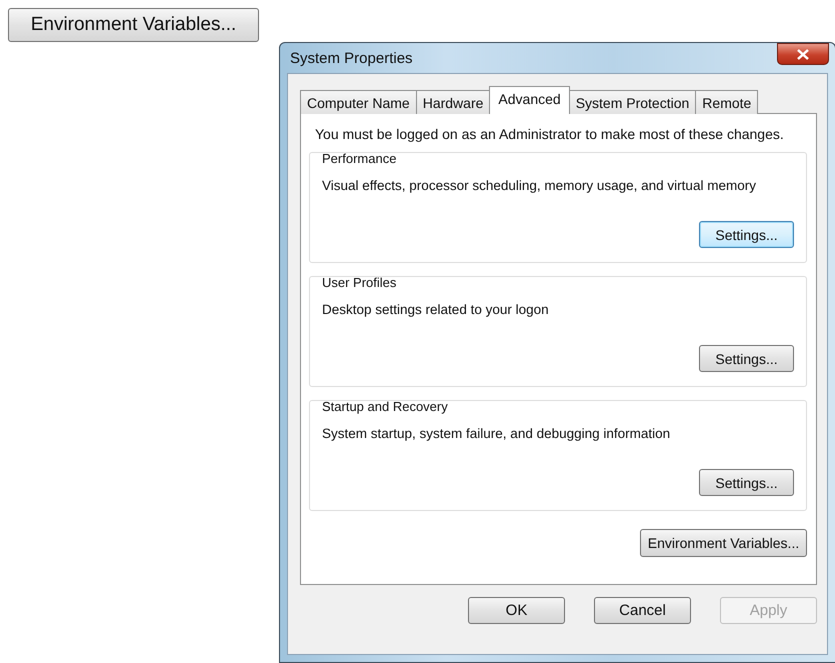  What do you see at coordinates (360, 282) in the screenshot?
I see `group-title: User Profiles` at bounding box center [360, 282].